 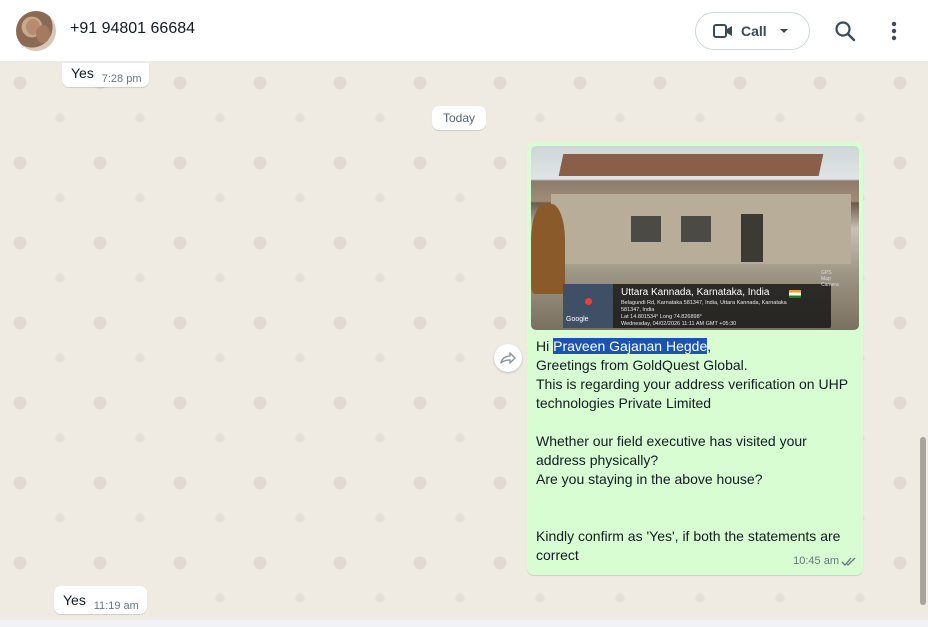 I want to click on incoming-message-latest: Yes 11:19 am, so click(x=100, y=600).